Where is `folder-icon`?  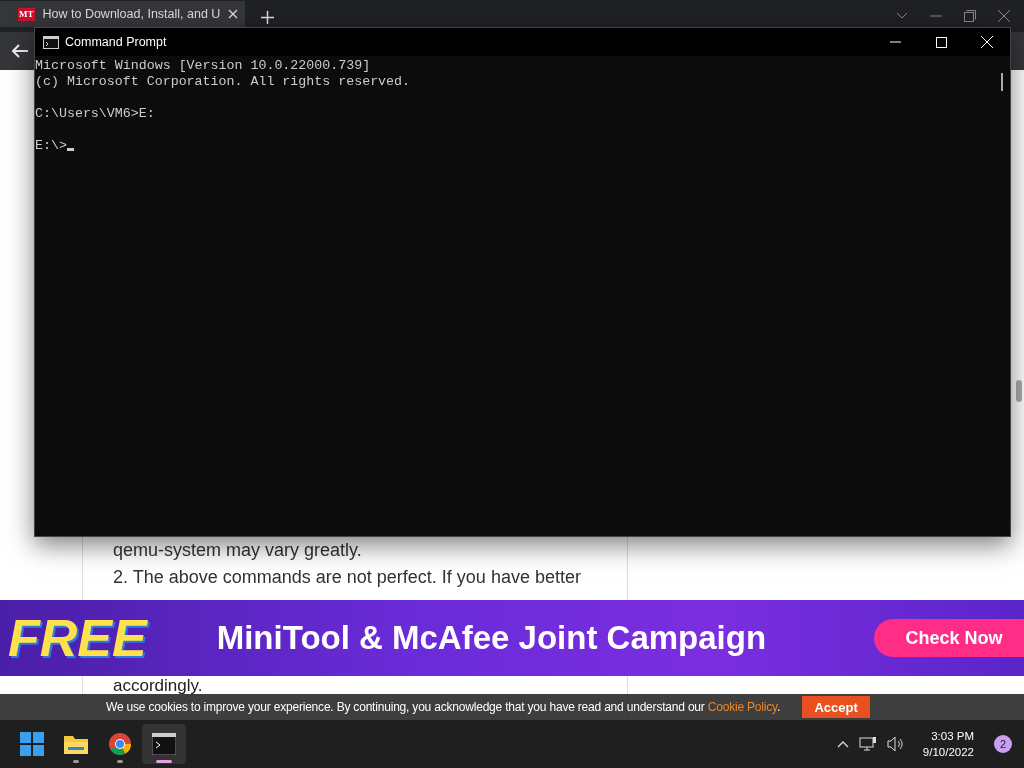 folder-icon is located at coordinates (76, 744).